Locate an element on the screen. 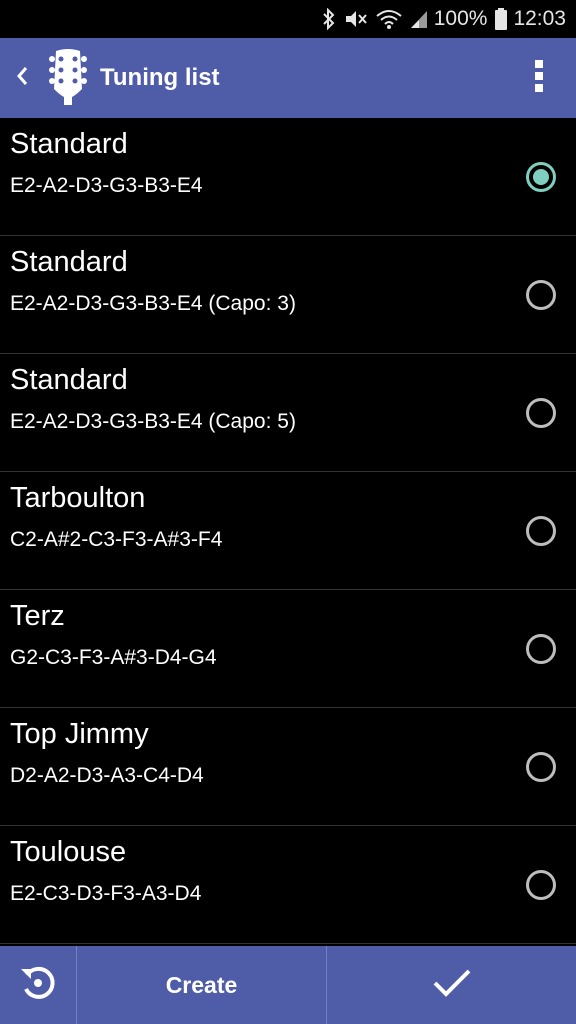 Image resolution: width=576 pixels, height=1024 pixels. radio-button-selected is located at coordinates (541, 177).